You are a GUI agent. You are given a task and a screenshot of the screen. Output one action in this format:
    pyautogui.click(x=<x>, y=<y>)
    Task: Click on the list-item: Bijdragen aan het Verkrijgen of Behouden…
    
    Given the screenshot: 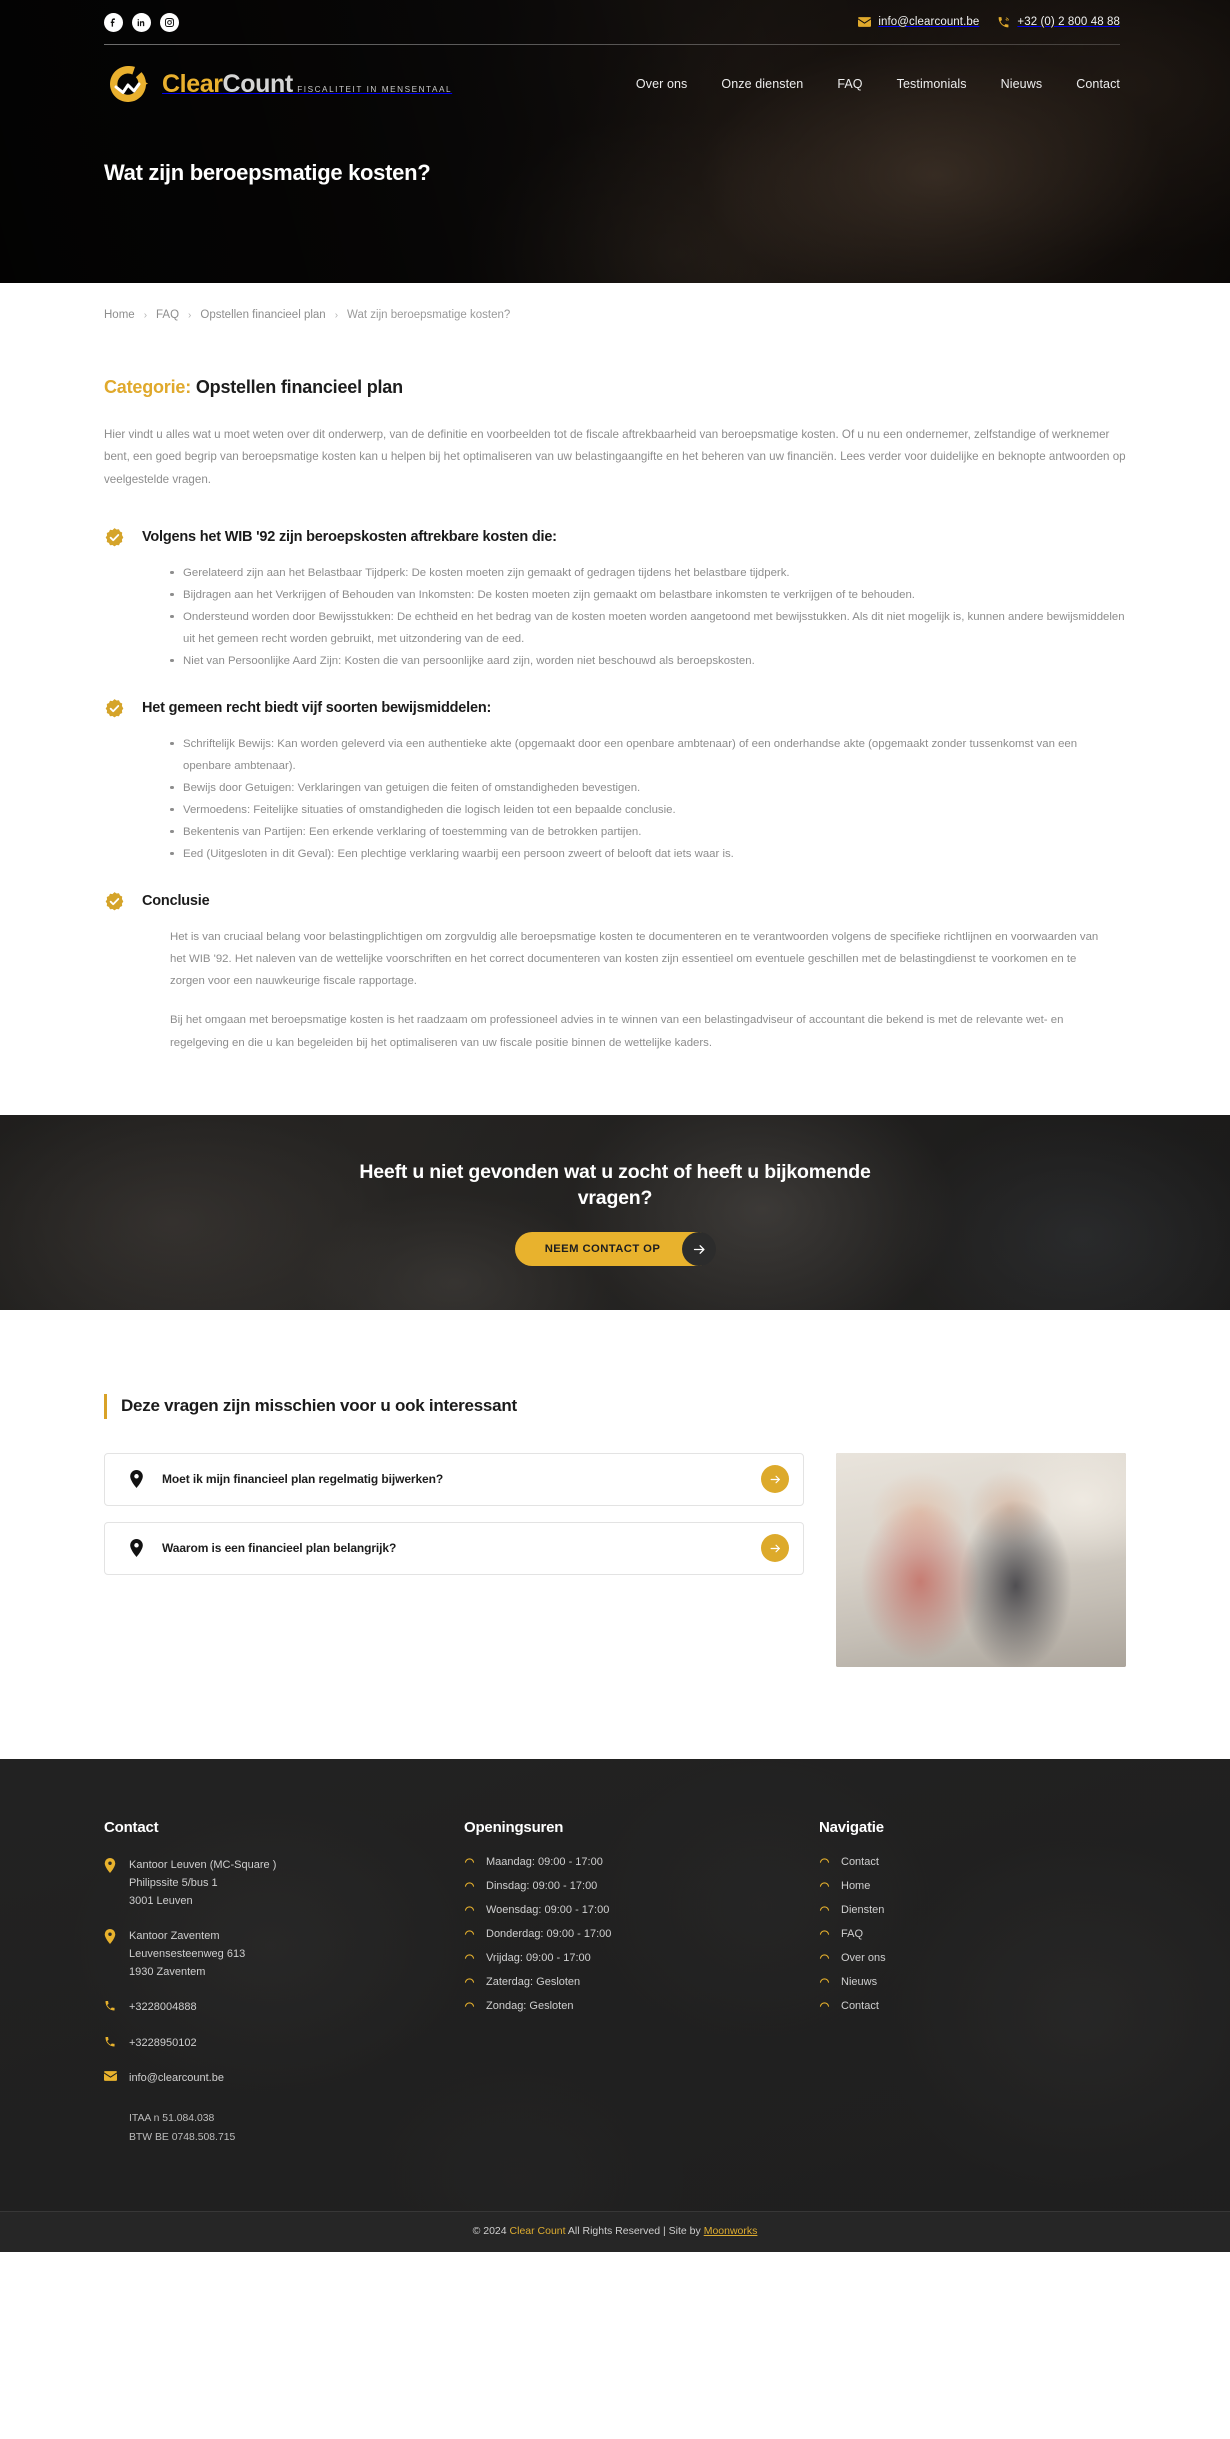 What is the action you would take?
    pyautogui.click(x=648, y=595)
    